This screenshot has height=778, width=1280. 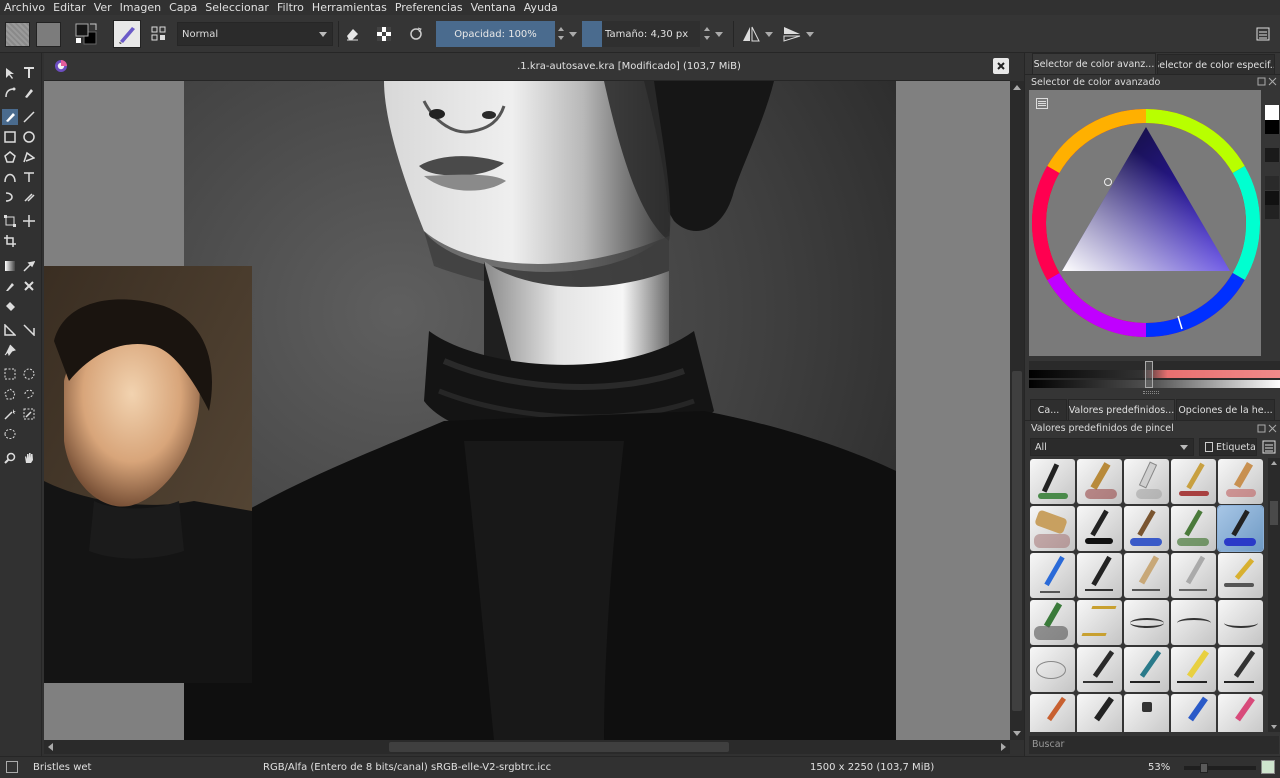 What do you see at coordinates (10, 93) in the screenshot?
I see `edit-shapes-tool` at bounding box center [10, 93].